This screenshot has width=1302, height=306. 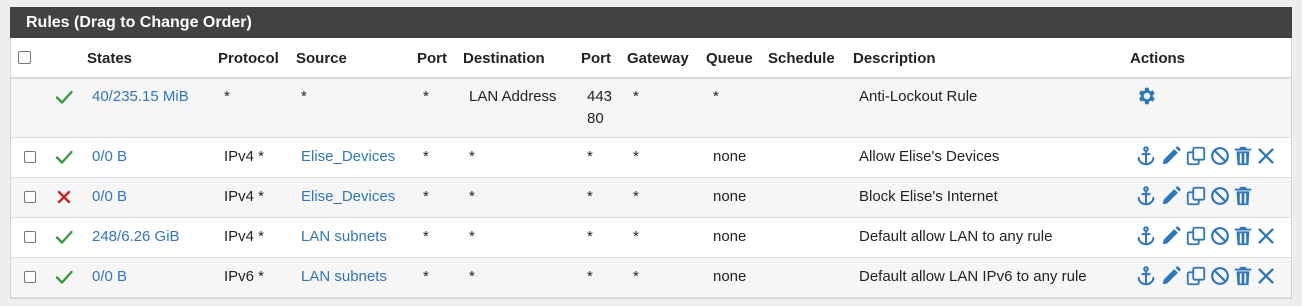 I want to click on description-cell: Default allow LAN IPv6 to any rule, so click(x=973, y=276).